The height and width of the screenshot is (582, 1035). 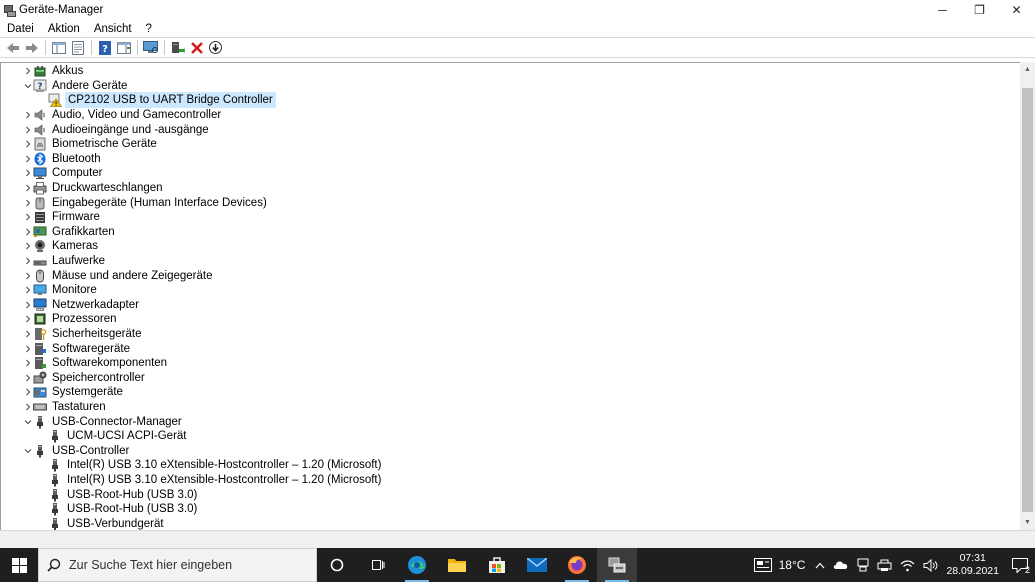 I want to click on tree-item-firmware: Firmware, so click(x=62, y=217).